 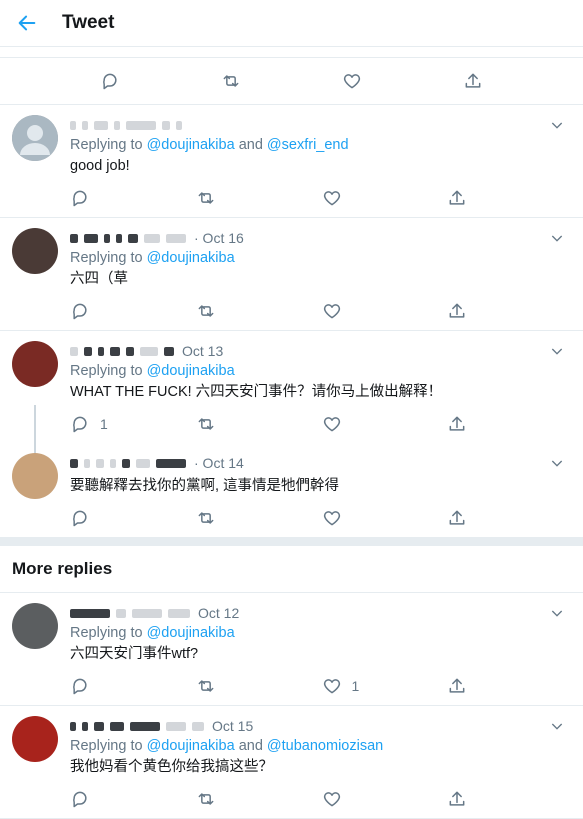 What do you see at coordinates (355, 686) in the screenshot?
I see `like-count: 1` at bounding box center [355, 686].